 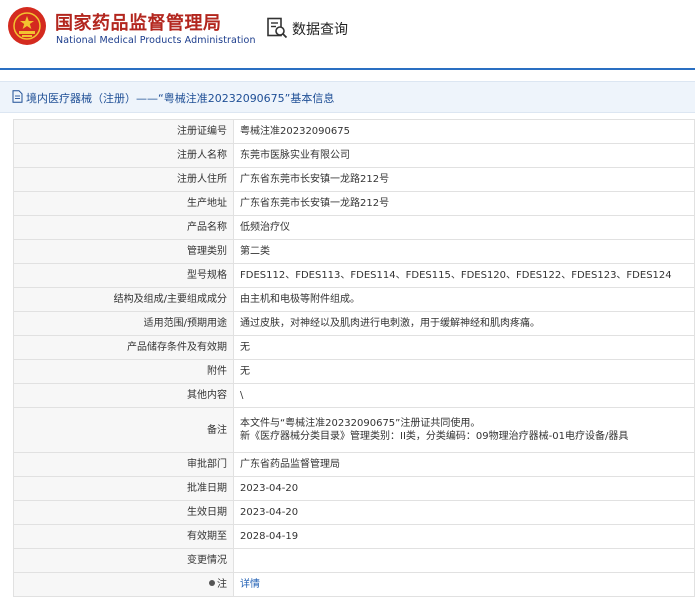 I want to click on table-row: 生效日期 2023-04-20, so click(x=354, y=512).